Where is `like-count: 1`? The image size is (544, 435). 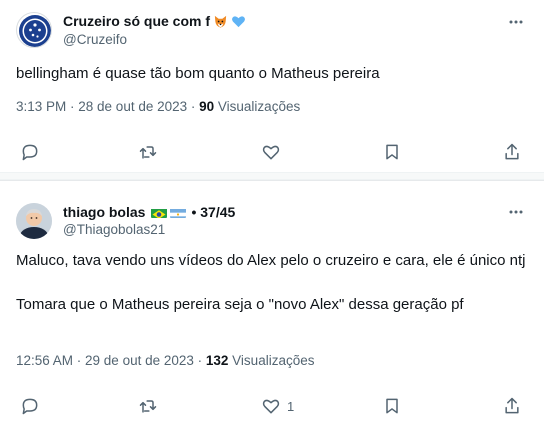
like-count: 1 is located at coordinates (291, 406).